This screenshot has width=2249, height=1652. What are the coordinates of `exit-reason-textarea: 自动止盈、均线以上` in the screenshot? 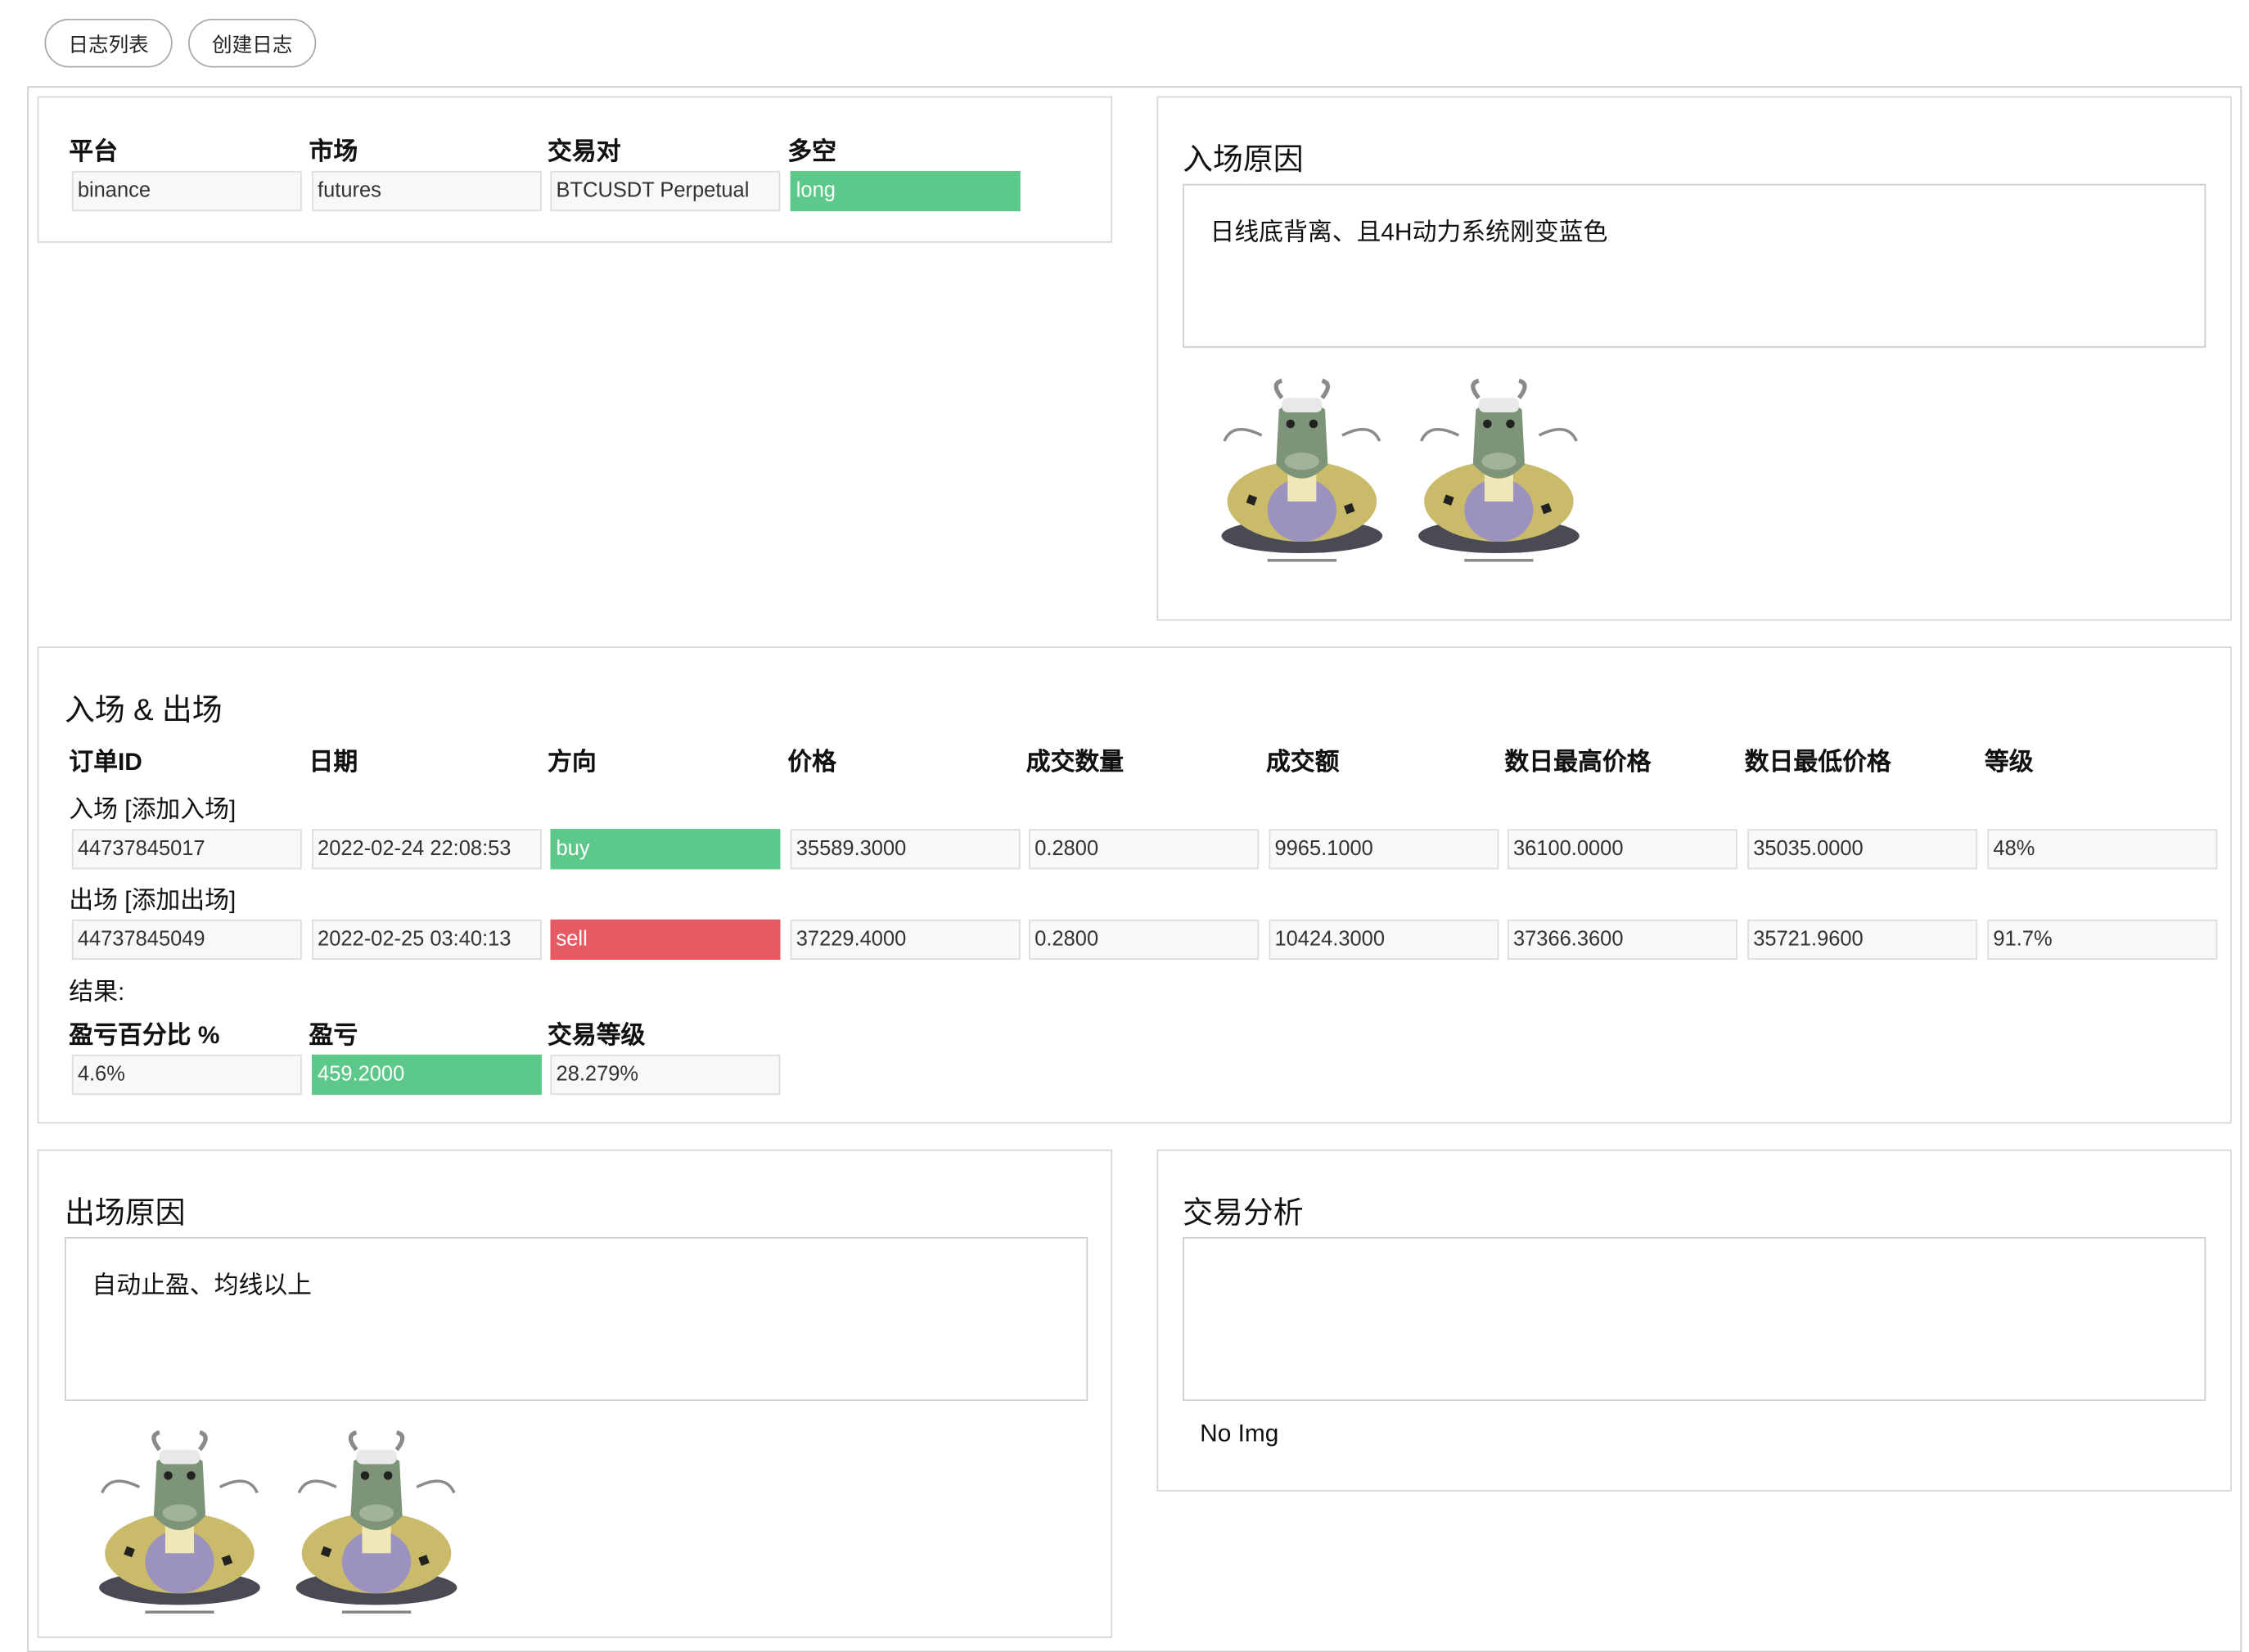 It's located at (576, 1319).